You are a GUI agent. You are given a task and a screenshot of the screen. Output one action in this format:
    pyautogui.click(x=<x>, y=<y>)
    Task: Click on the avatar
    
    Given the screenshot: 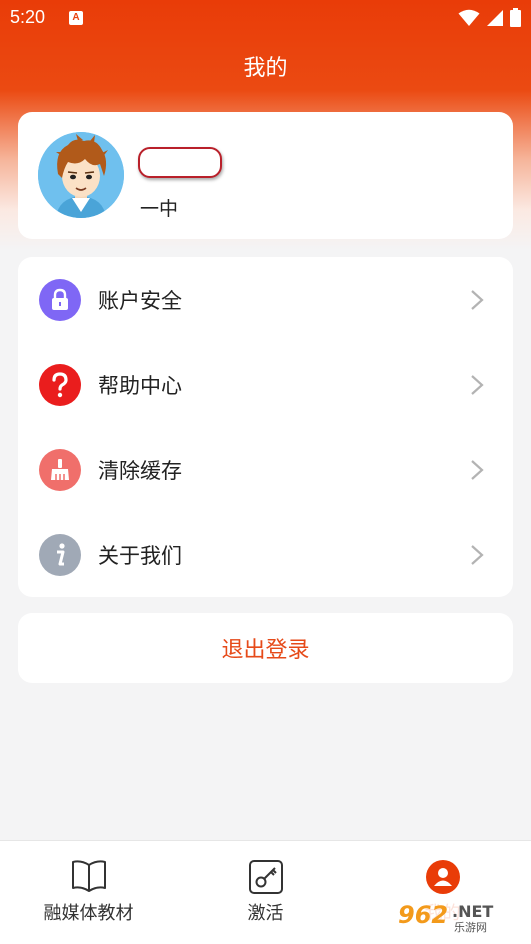 What is the action you would take?
    pyautogui.click(x=81, y=175)
    